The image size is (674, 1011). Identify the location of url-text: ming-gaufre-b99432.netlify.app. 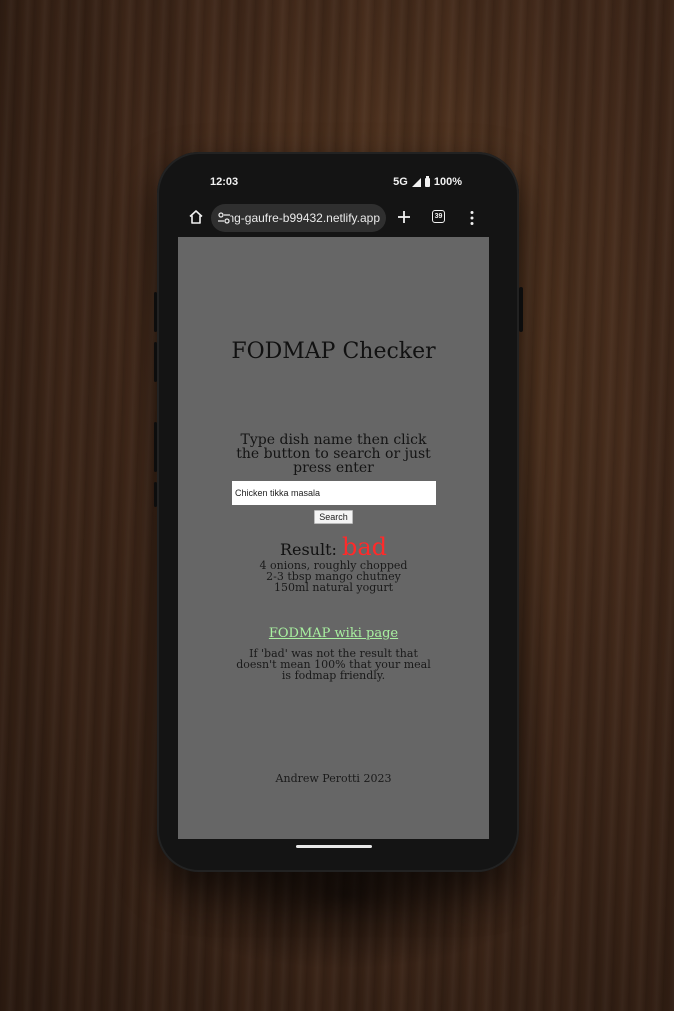
(305, 218).